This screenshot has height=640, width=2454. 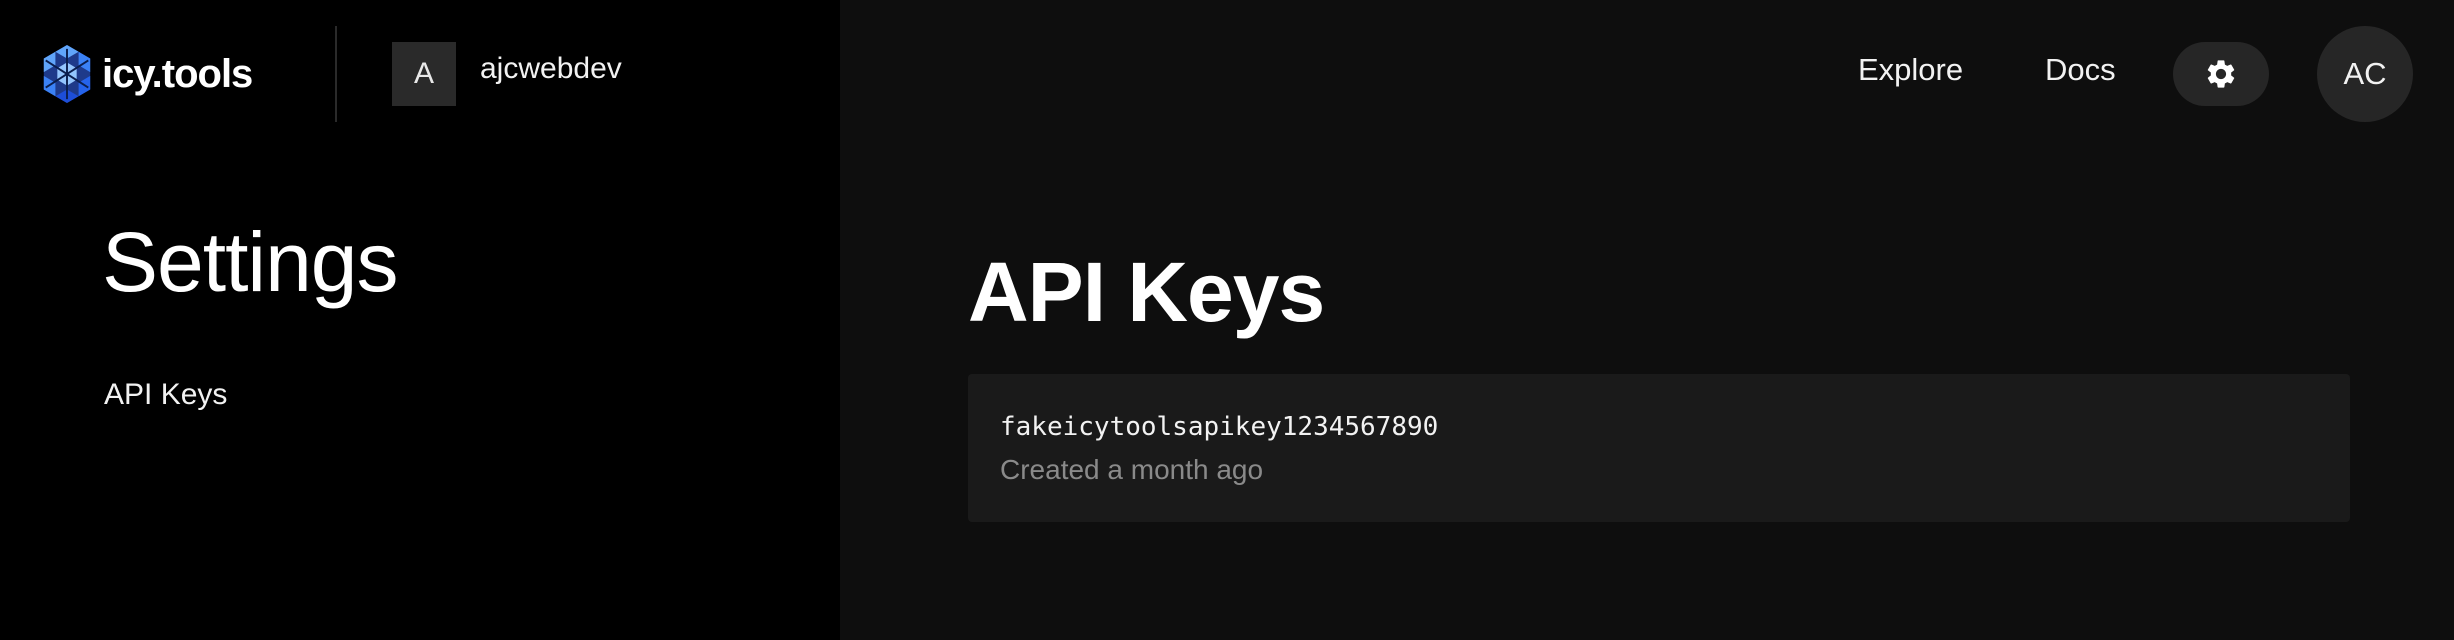 I want to click on header-divider, so click(x=336, y=74).